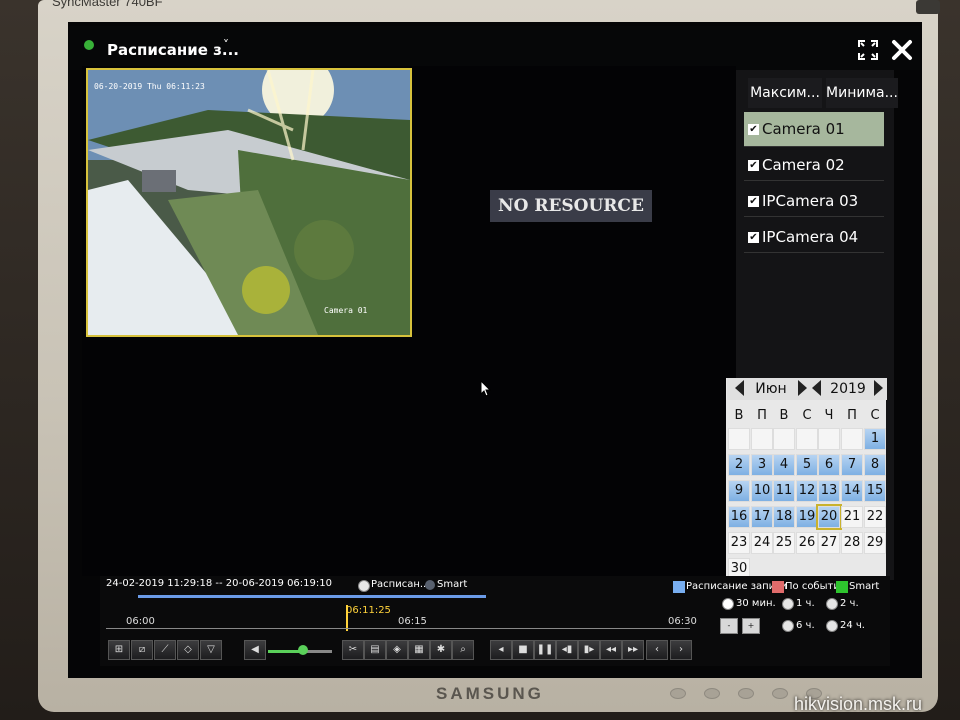  What do you see at coordinates (452, 584) in the screenshot?
I see `smart-mode-label: Smart` at bounding box center [452, 584].